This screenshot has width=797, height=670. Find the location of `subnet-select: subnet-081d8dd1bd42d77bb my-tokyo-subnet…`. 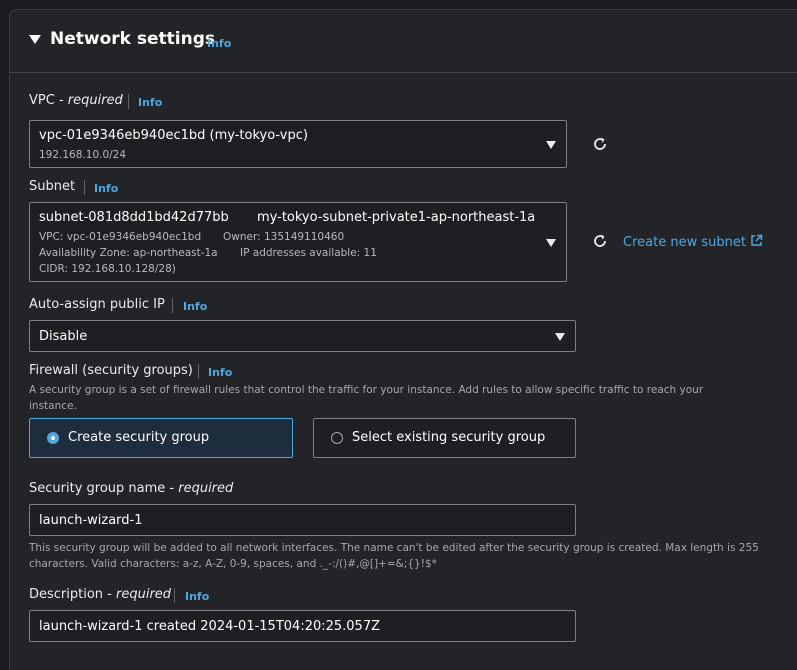

subnet-select: subnet-081d8dd1bd42d77bb my-tokyo-subnet… is located at coordinates (298, 242).